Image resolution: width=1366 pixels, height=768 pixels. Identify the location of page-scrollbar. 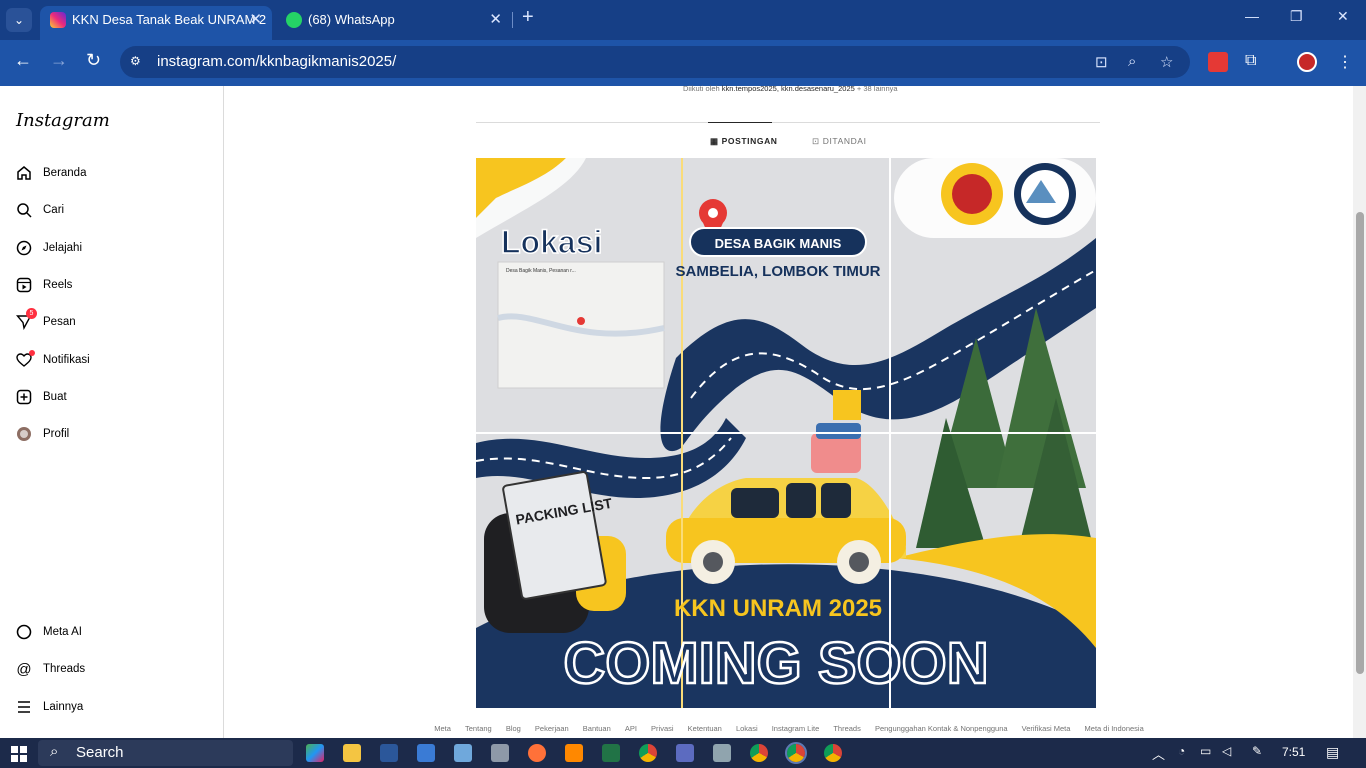
(1359, 412).